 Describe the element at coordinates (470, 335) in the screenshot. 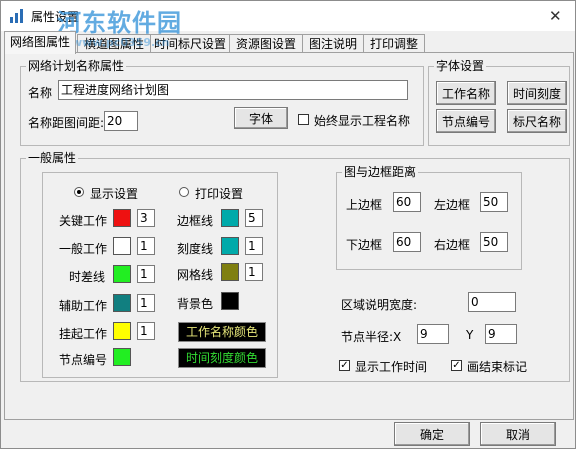

I see `node-radius-y-label: Y` at that location.